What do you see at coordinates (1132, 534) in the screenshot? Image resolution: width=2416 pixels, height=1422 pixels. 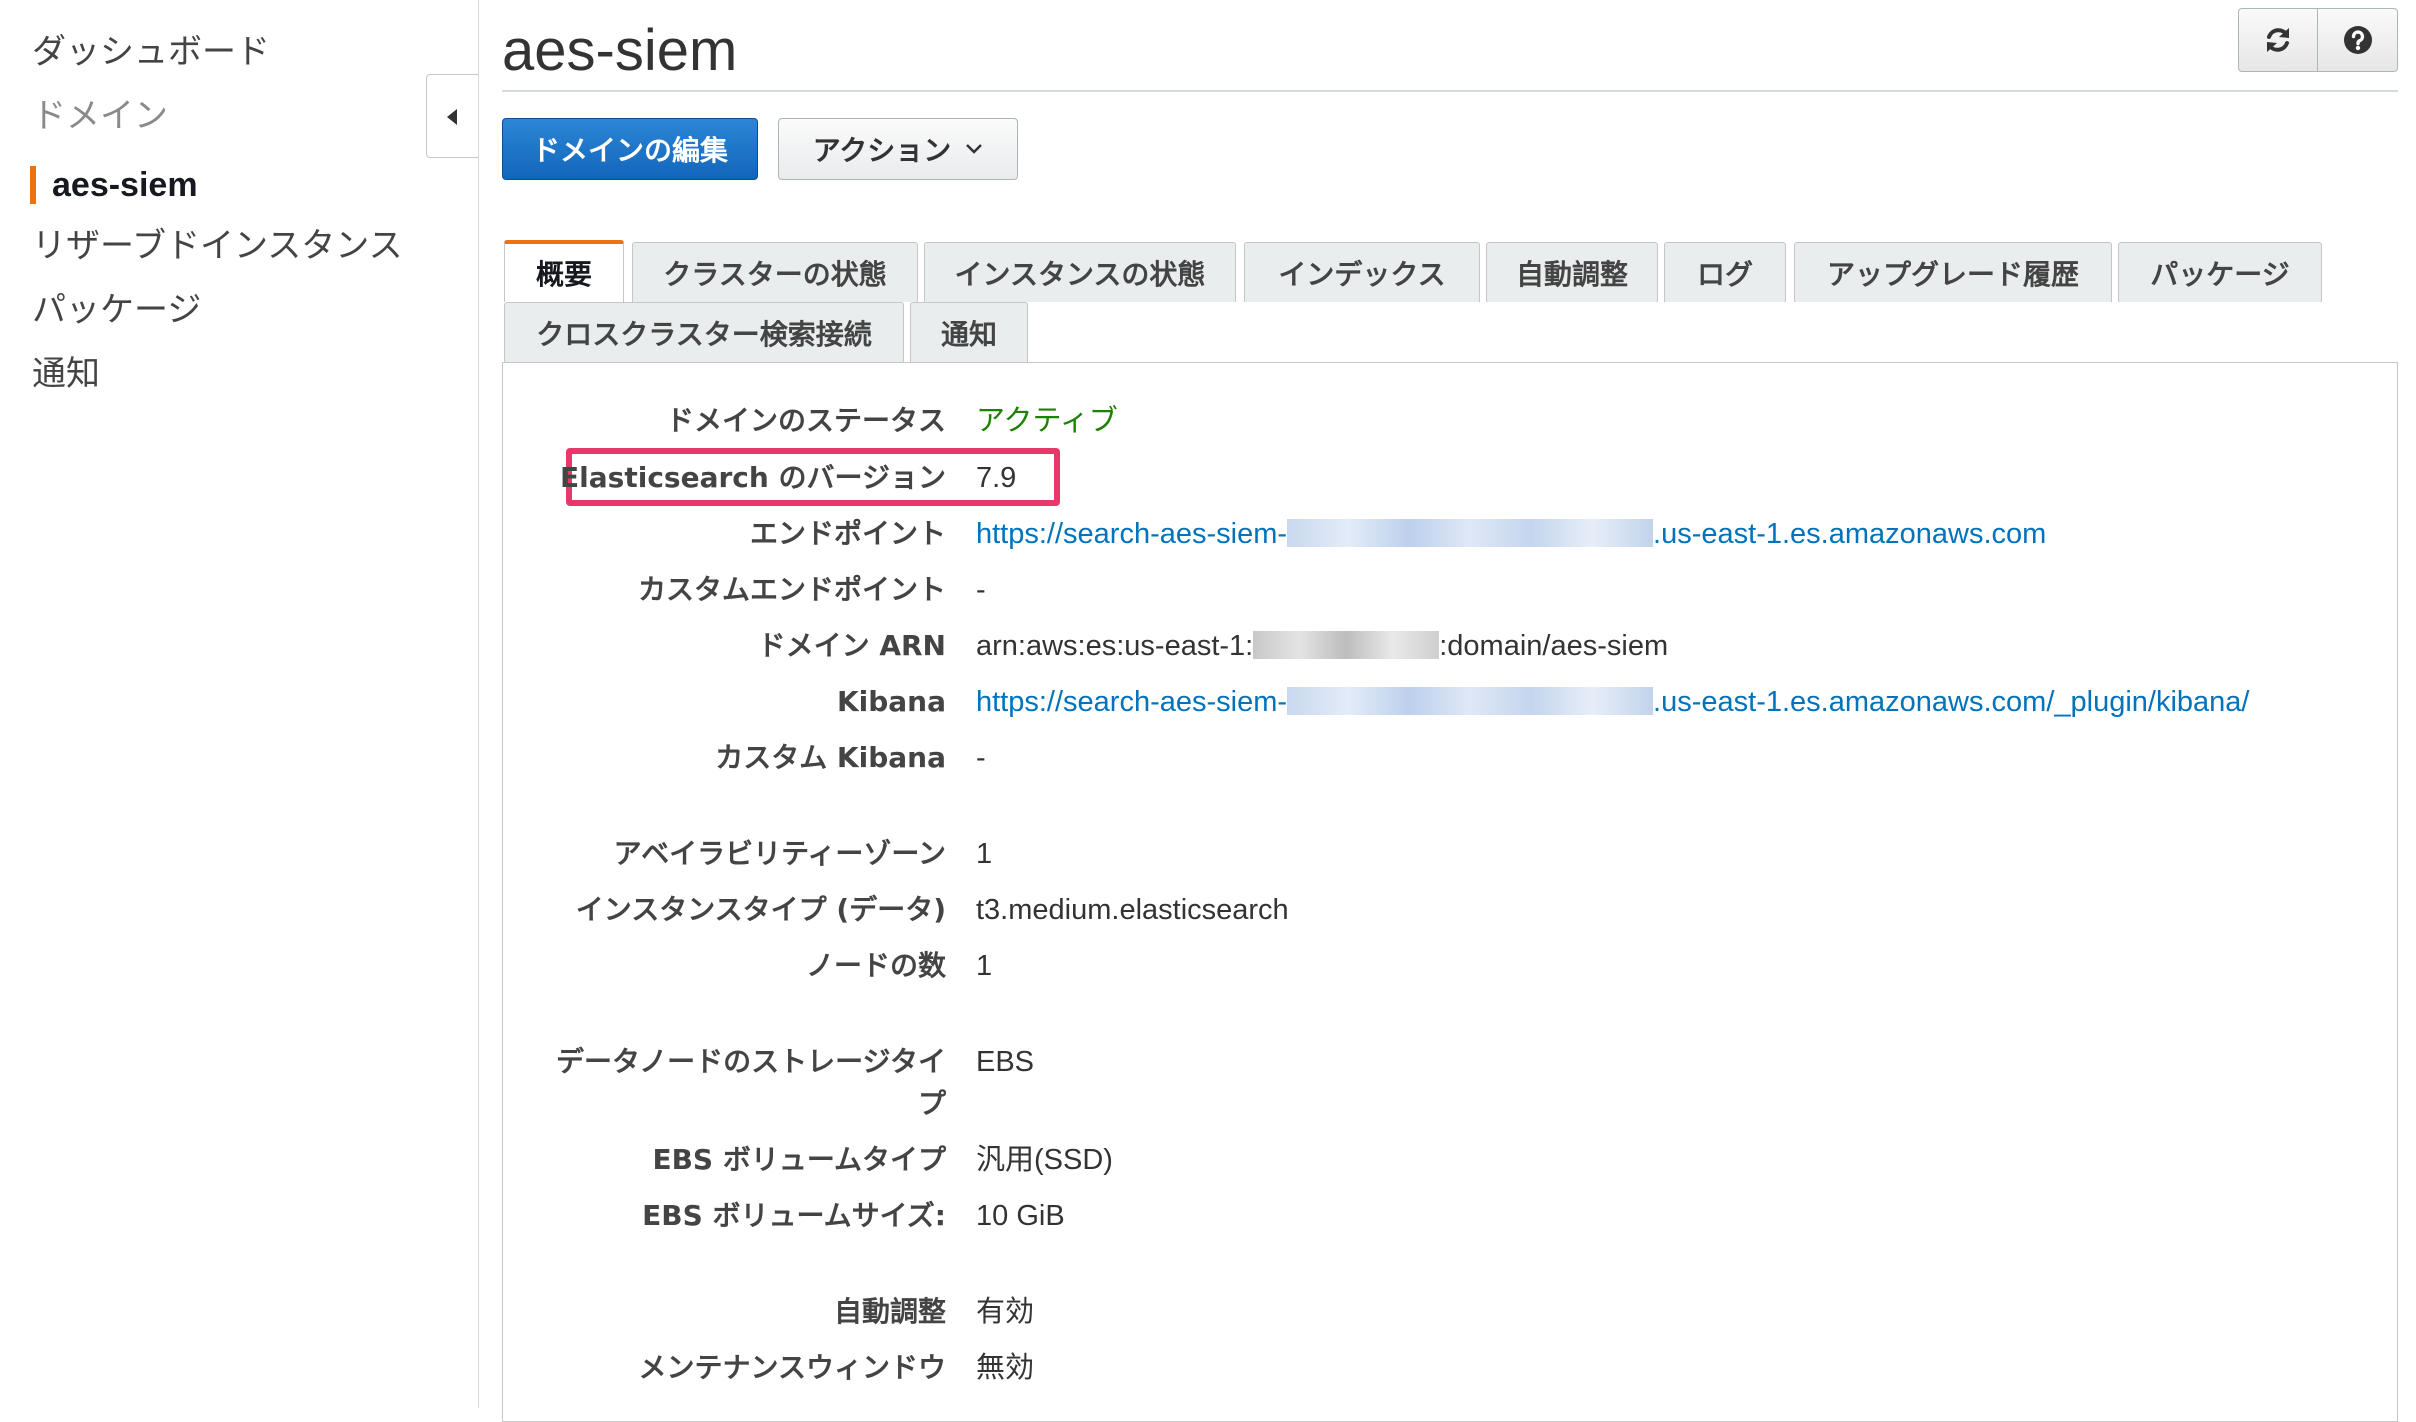 I see `endpoint-prefix: https://search-aes-siem-` at bounding box center [1132, 534].